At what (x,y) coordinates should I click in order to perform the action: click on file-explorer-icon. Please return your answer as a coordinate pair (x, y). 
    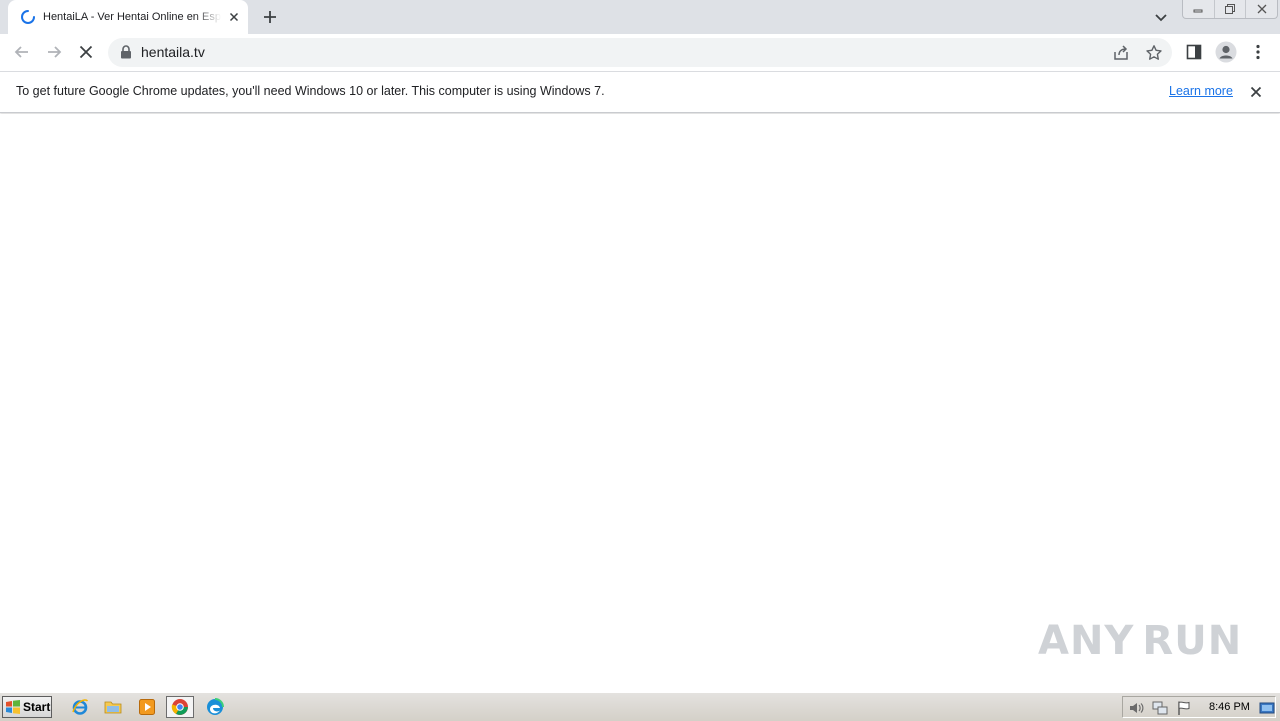
    Looking at the image, I should click on (113, 707).